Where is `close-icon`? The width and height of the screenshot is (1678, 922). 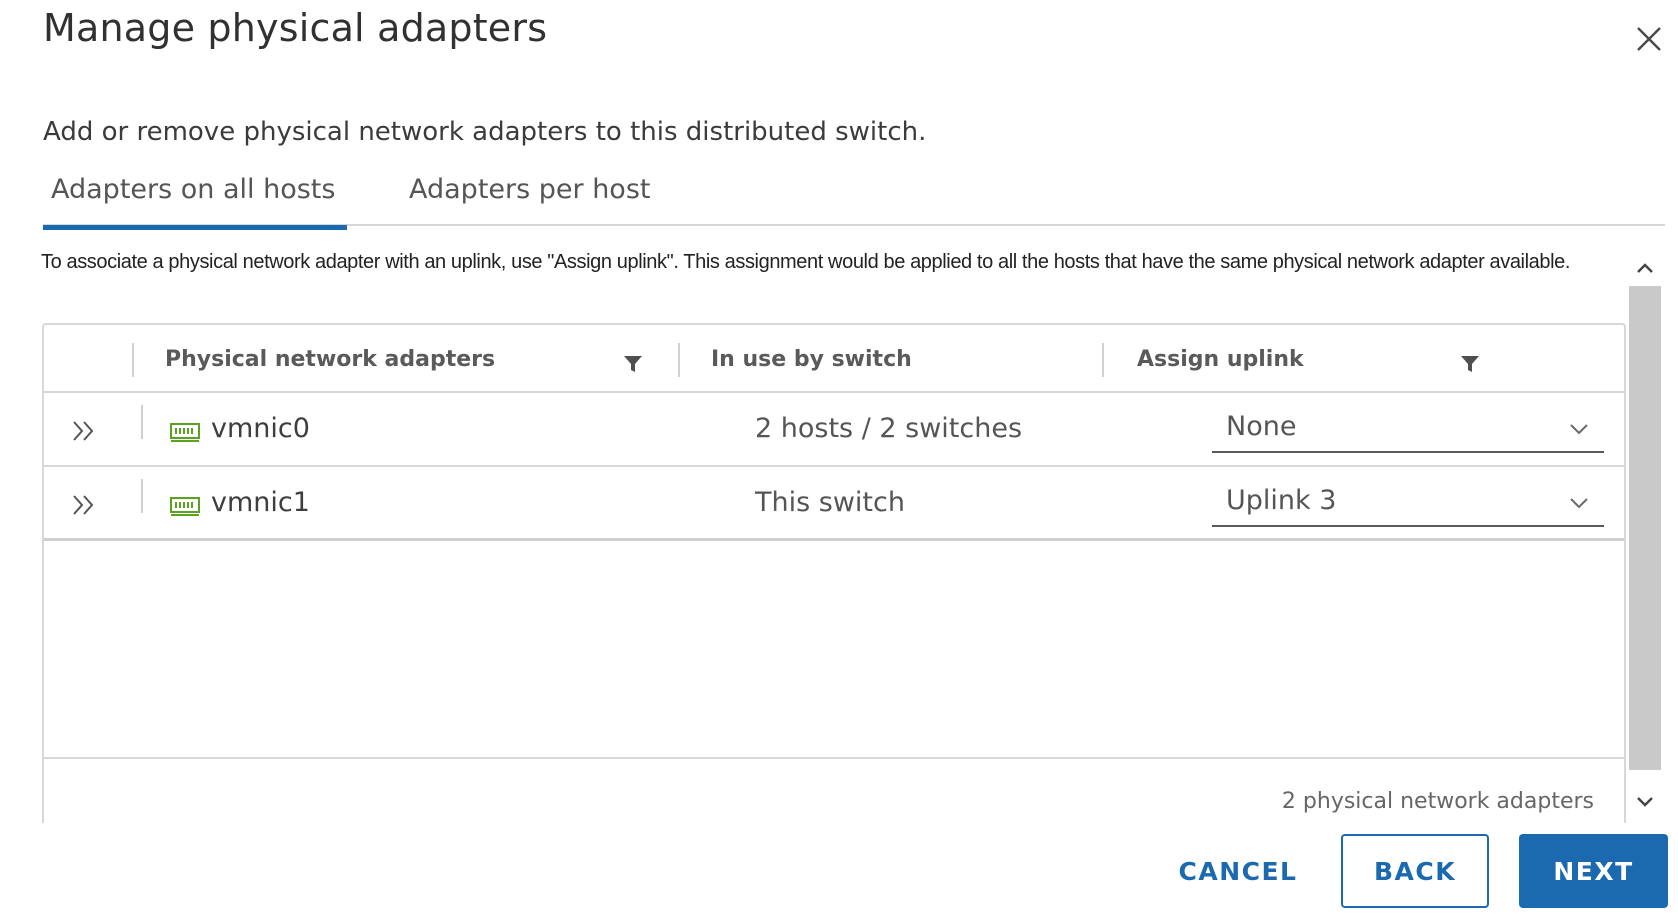 close-icon is located at coordinates (1649, 39).